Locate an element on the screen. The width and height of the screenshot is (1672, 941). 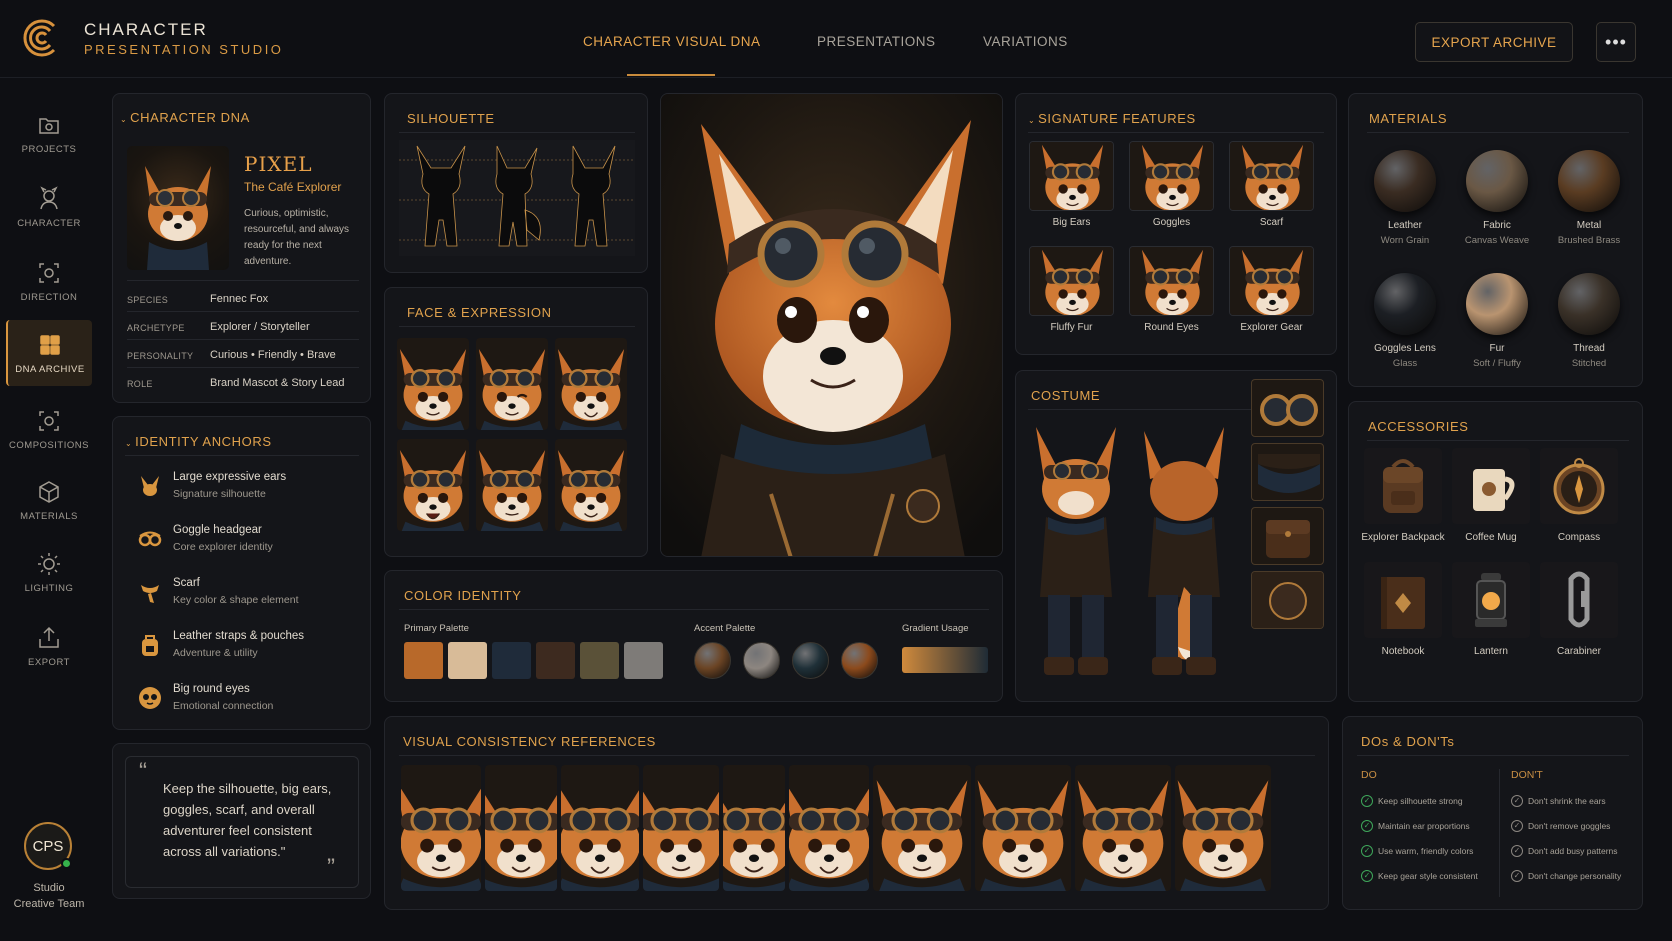
open-quote-mark: “ is located at coordinates (143, 771).